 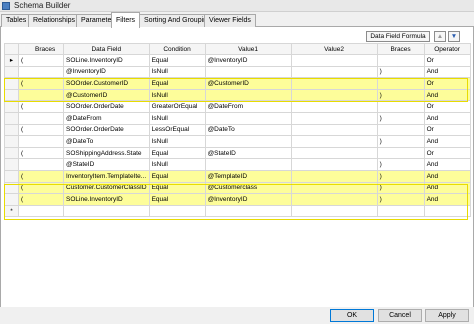 I want to click on data-field-formula-button: Data Field Formula, so click(x=398, y=36).